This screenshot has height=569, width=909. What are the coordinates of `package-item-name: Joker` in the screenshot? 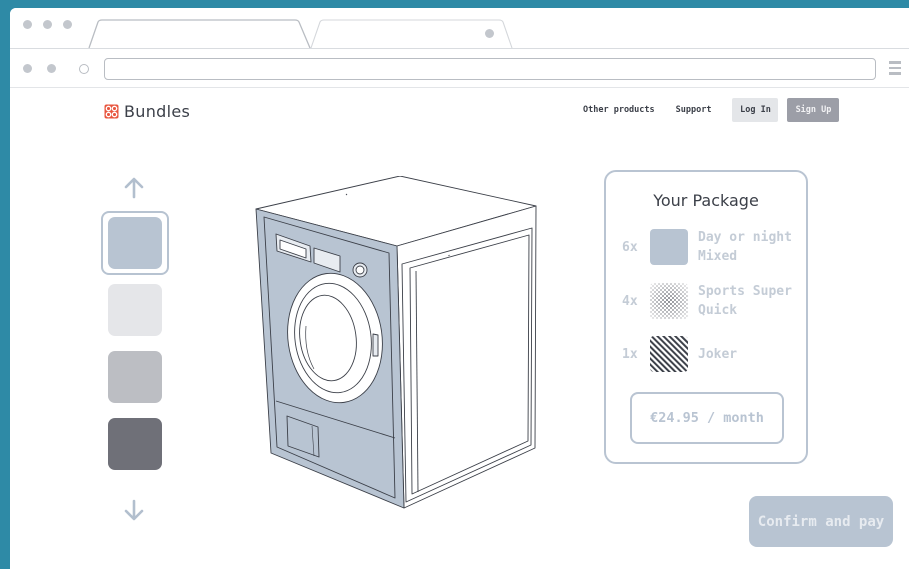 It's located at (718, 354).